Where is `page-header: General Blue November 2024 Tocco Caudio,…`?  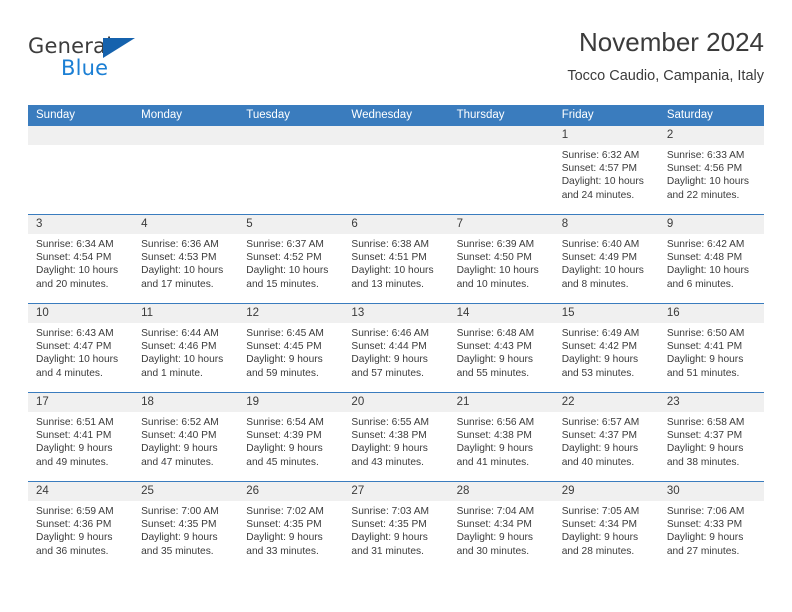
page-header: General Blue November 2024 Tocco Caudio,… is located at coordinates (396, 62).